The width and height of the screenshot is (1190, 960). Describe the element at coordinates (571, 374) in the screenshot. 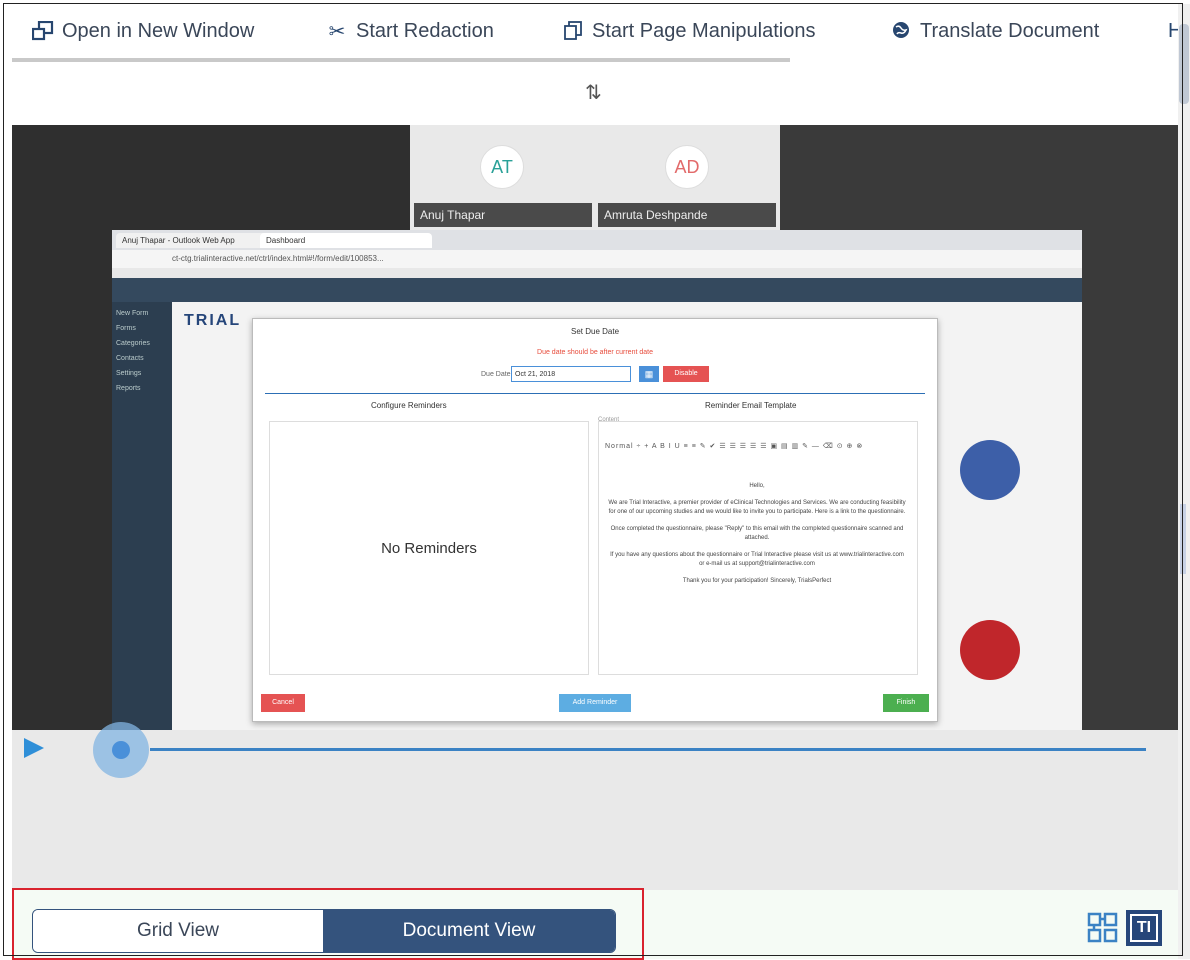

I see `due-date-input: Oct 21, 2018` at that location.